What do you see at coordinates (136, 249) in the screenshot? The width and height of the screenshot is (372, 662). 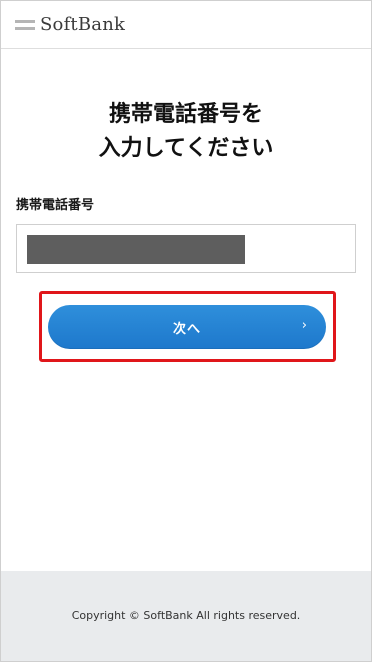 I see `redacted-phone-number` at bounding box center [136, 249].